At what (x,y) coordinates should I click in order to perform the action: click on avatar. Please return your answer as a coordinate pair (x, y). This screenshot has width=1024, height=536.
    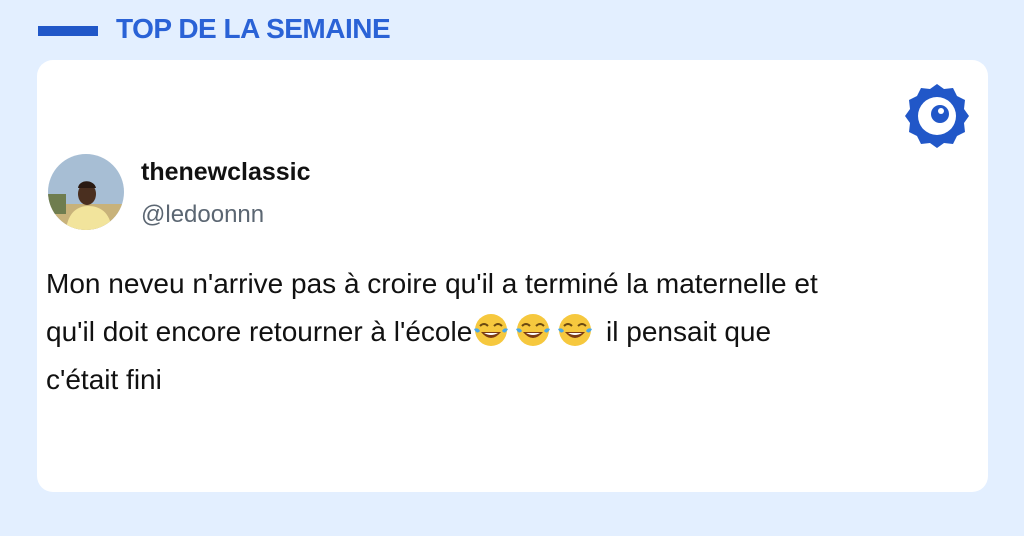
    Looking at the image, I should click on (86, 192).